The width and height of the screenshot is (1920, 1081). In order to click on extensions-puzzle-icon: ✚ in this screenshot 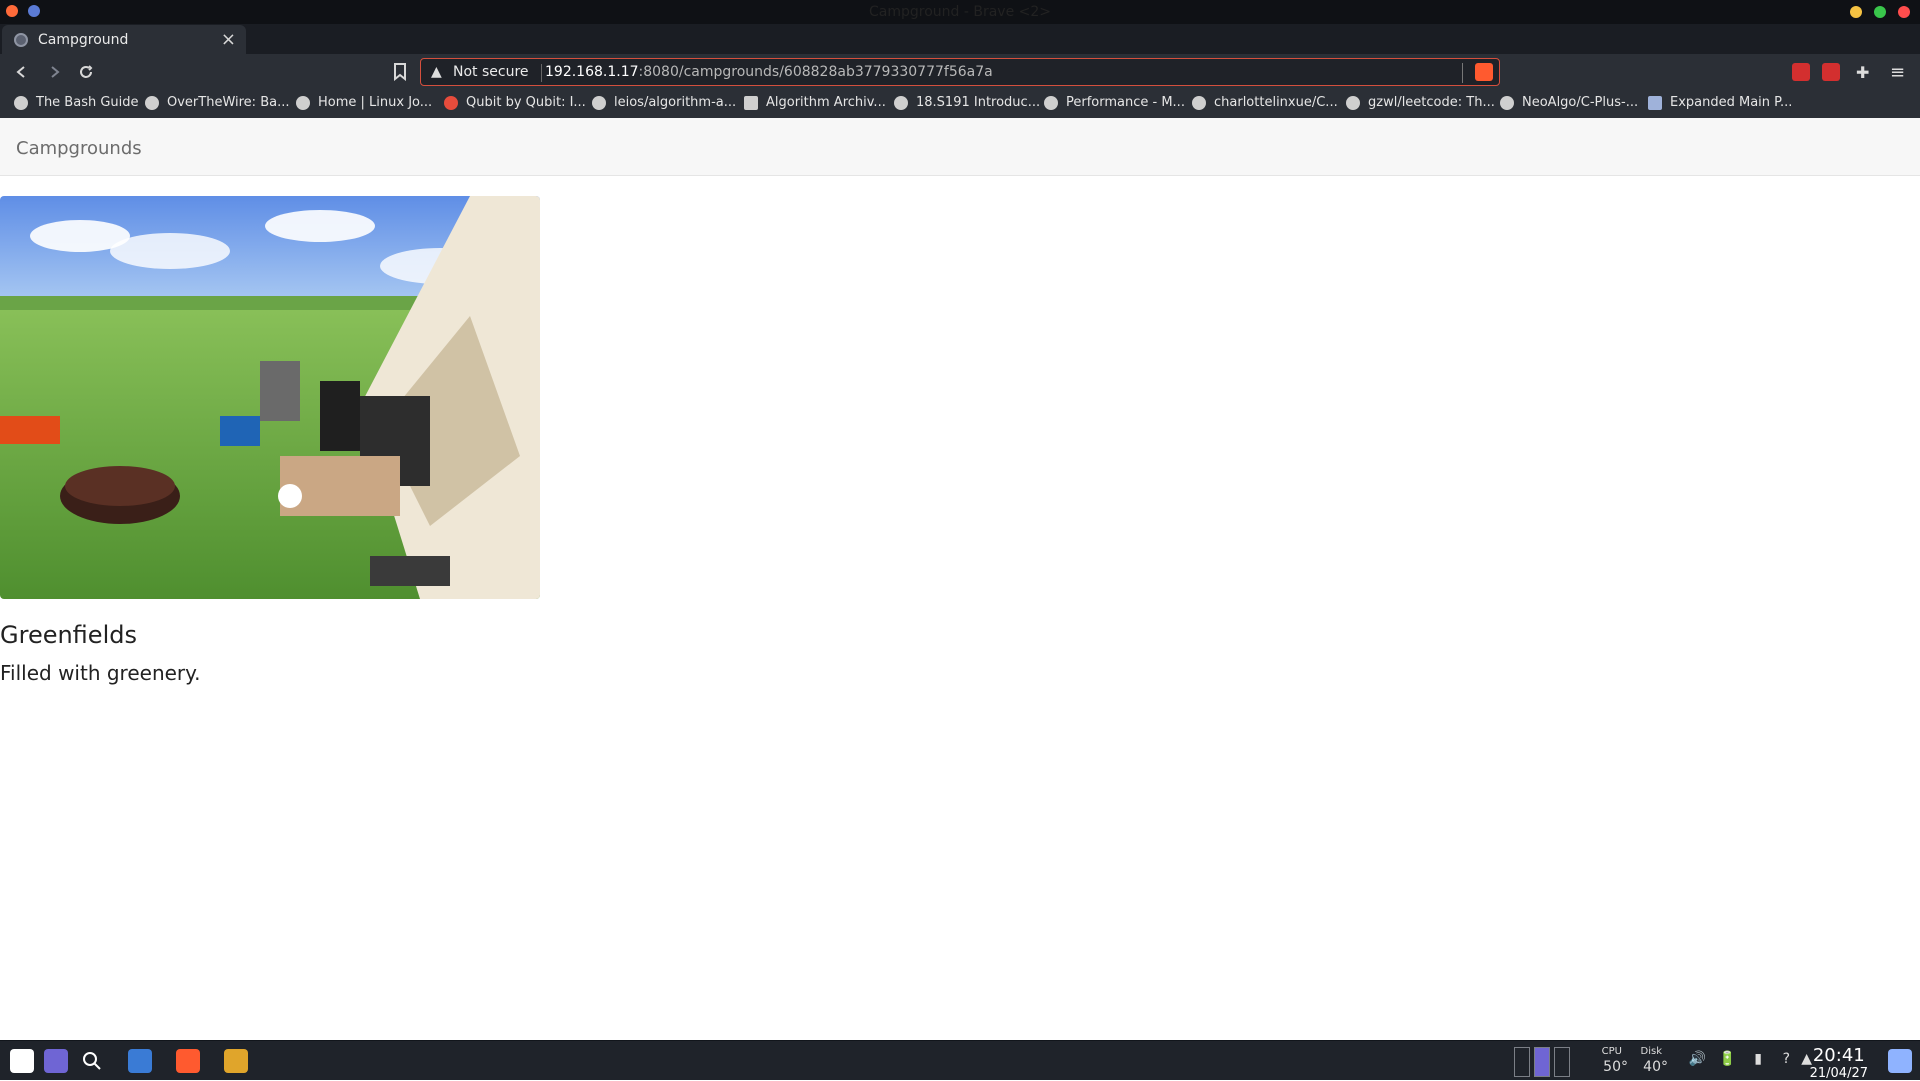, I will do `click(1865, 72)`.